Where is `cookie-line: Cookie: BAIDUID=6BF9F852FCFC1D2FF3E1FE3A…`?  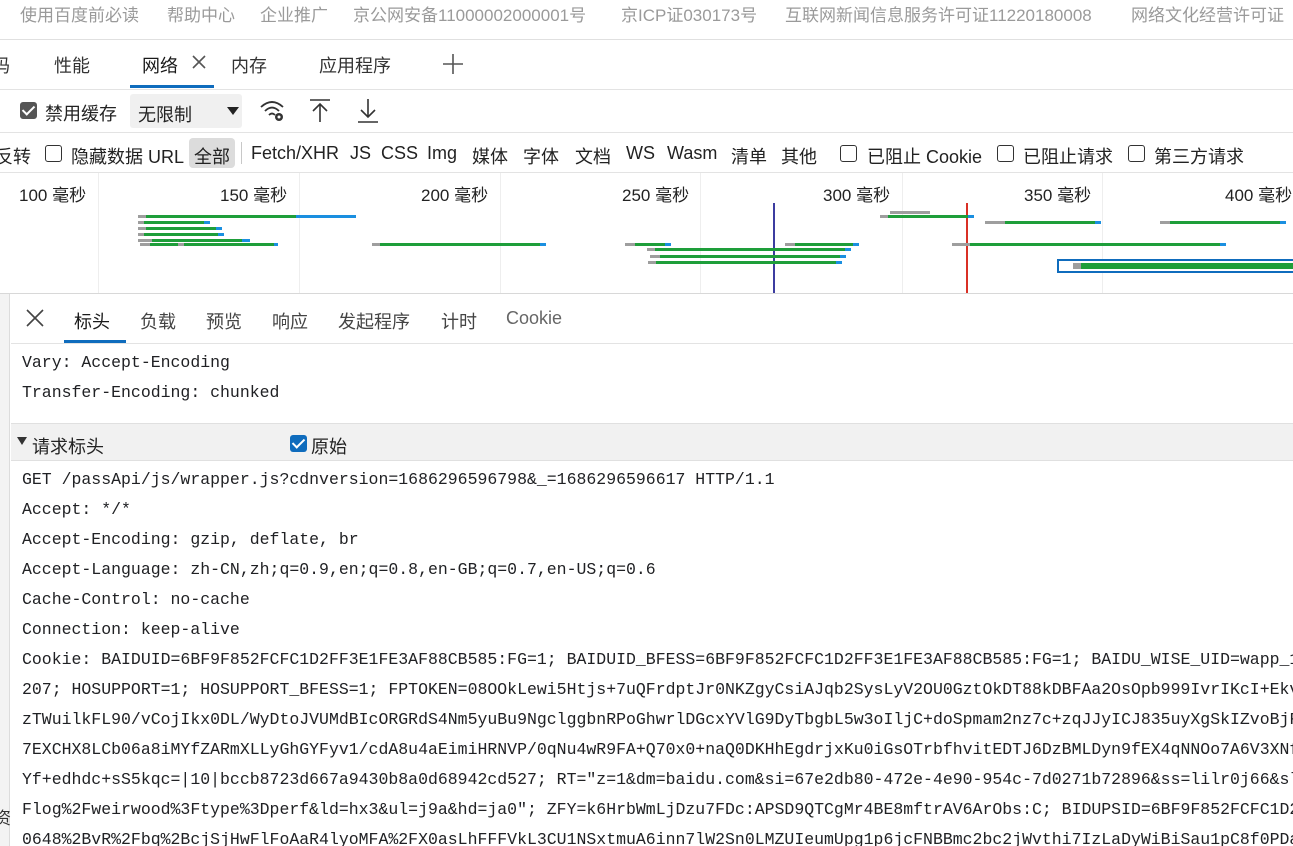
cookie-line: Cookie: BAIDUID=6BF9F852FCFC1D2FF3E1FE3A… is located at coordinates (657, 659).